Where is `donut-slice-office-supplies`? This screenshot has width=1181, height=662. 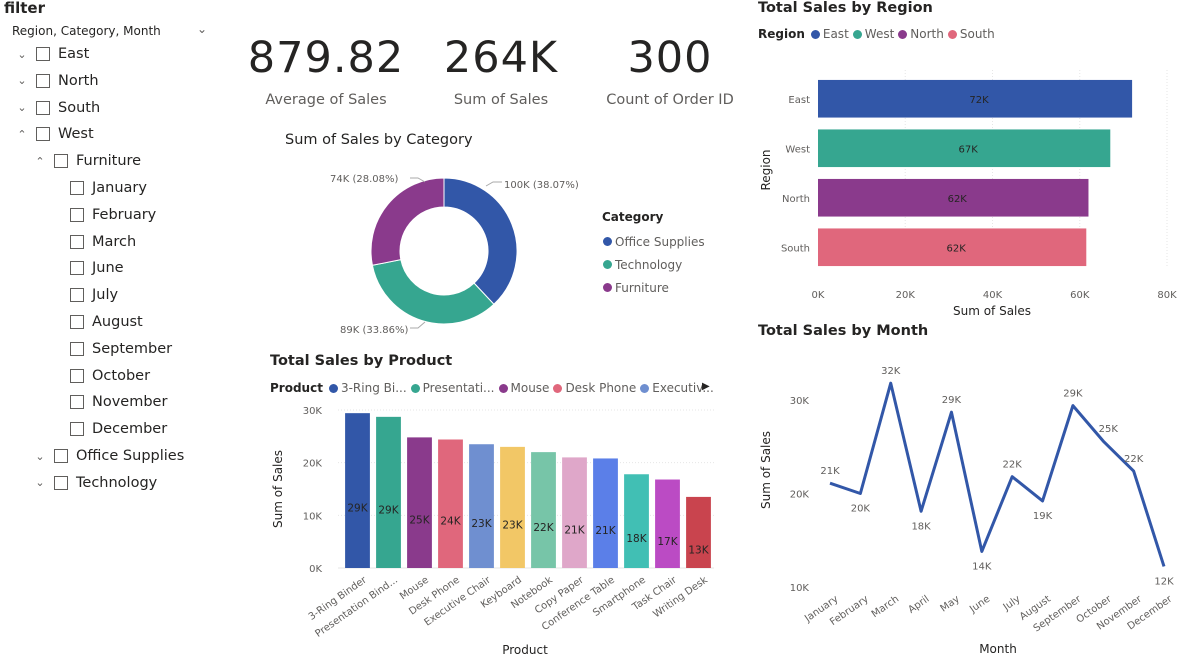 donut-slice-office-supplies is located at coordinates (480, 241).